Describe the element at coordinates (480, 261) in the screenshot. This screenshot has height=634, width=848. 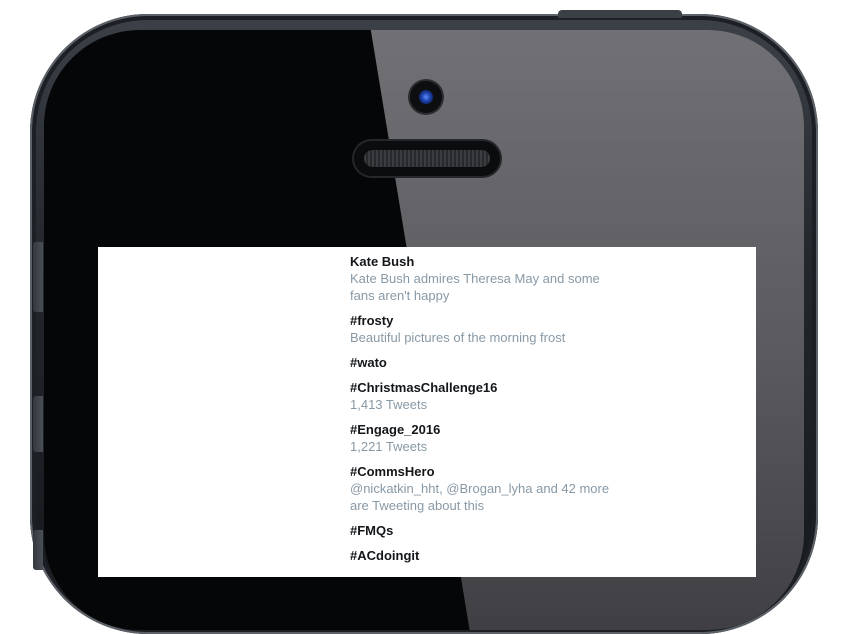
I see `trend-name: Kate Bush` at that location.